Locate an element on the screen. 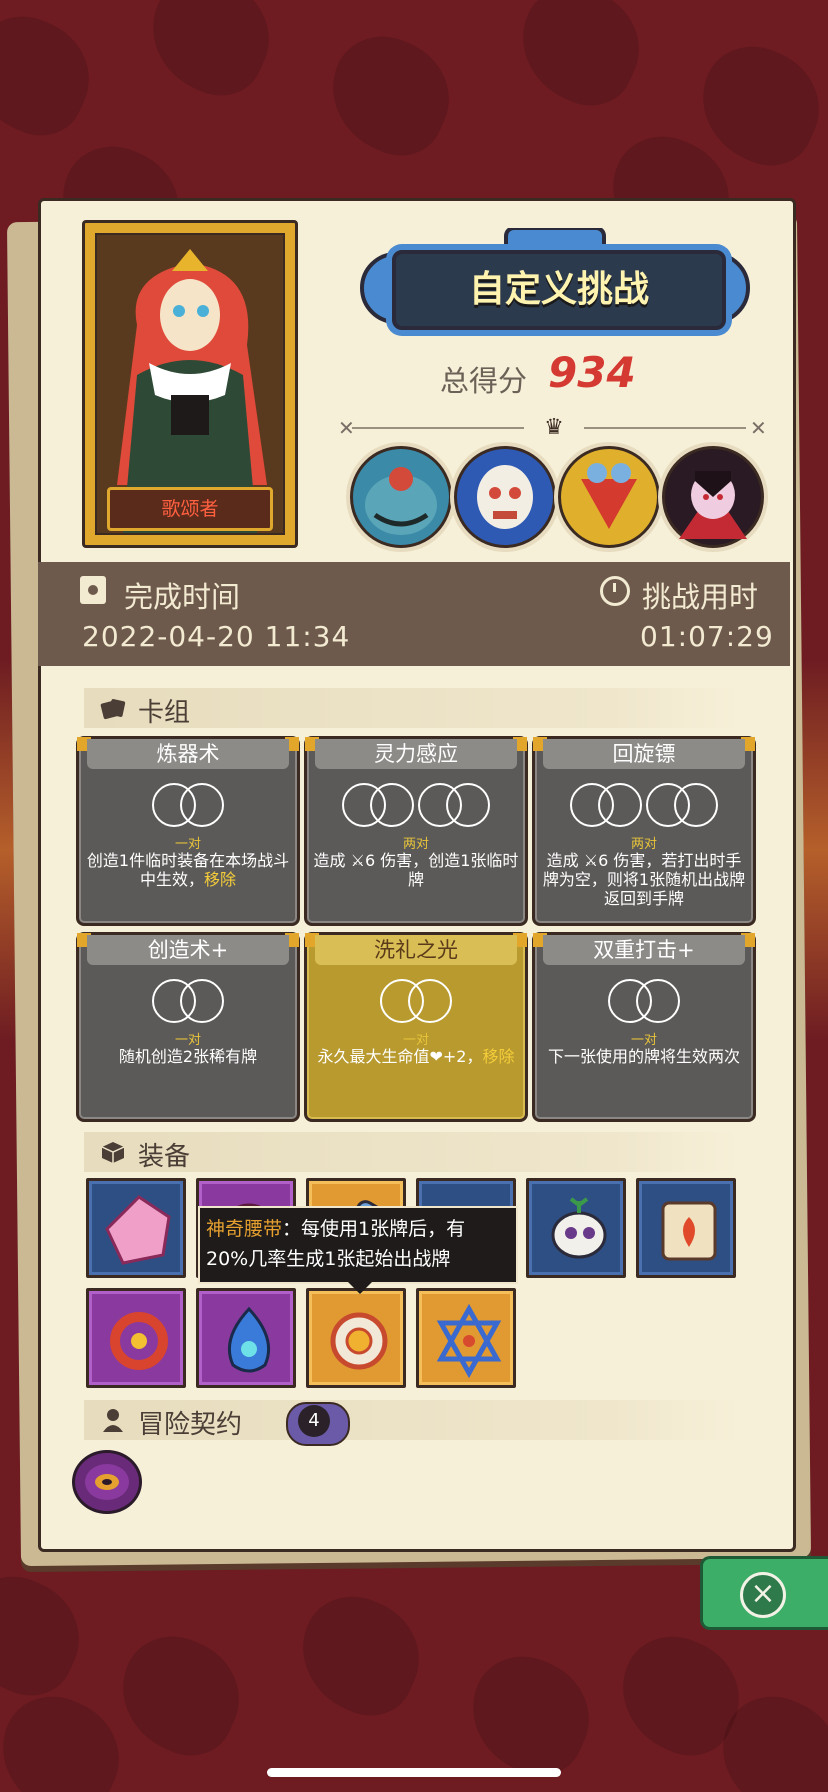  card-name: 灵力感应 is located at coordinates (416, 754).